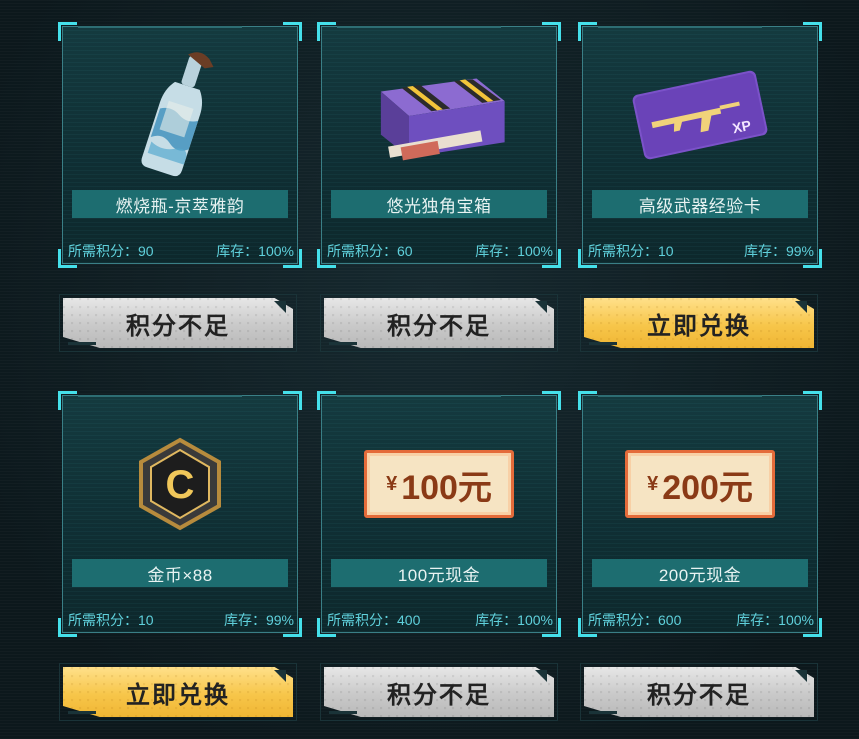 The width and height of the screenshot is (859, 739). What do you see at coordinates (439, 204) in the screenshot?
I see `item-name: 悠光独角宝箱` at bounding box center [439, 204].